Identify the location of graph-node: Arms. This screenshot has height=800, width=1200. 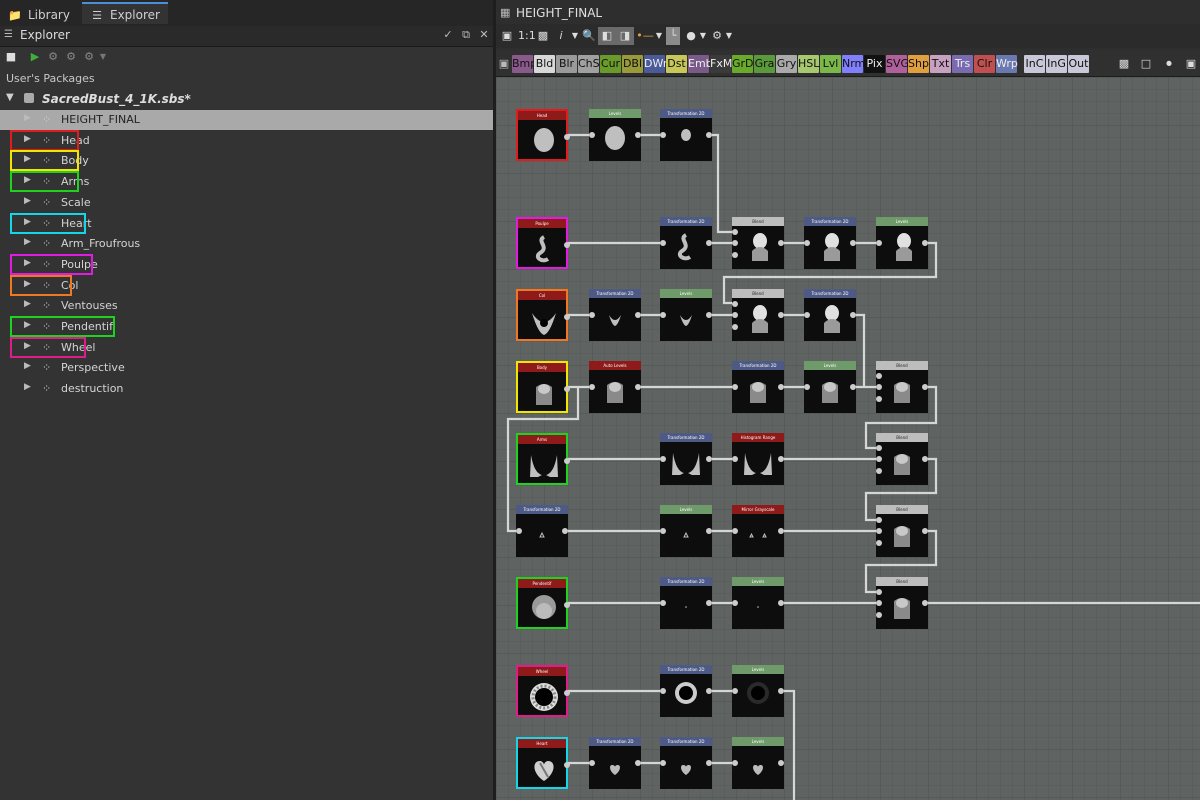
(543, 459).